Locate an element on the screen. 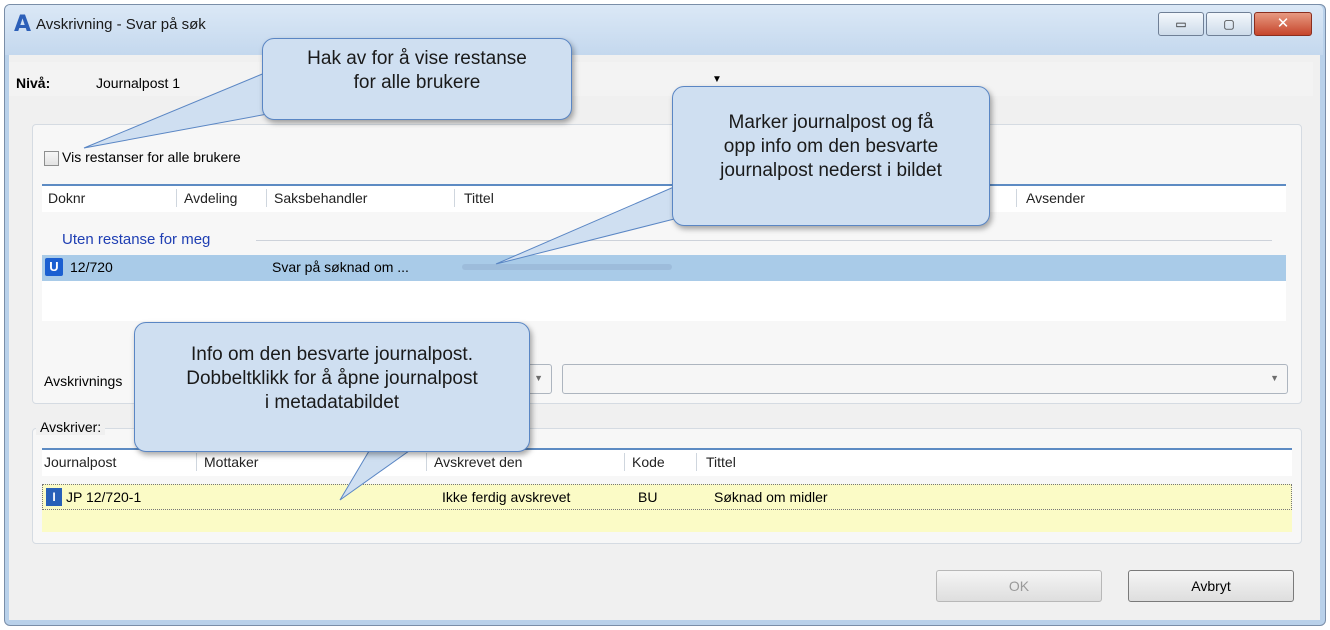  callout-line: journalpost nederst i bildet is located at coordinates (831, 170).